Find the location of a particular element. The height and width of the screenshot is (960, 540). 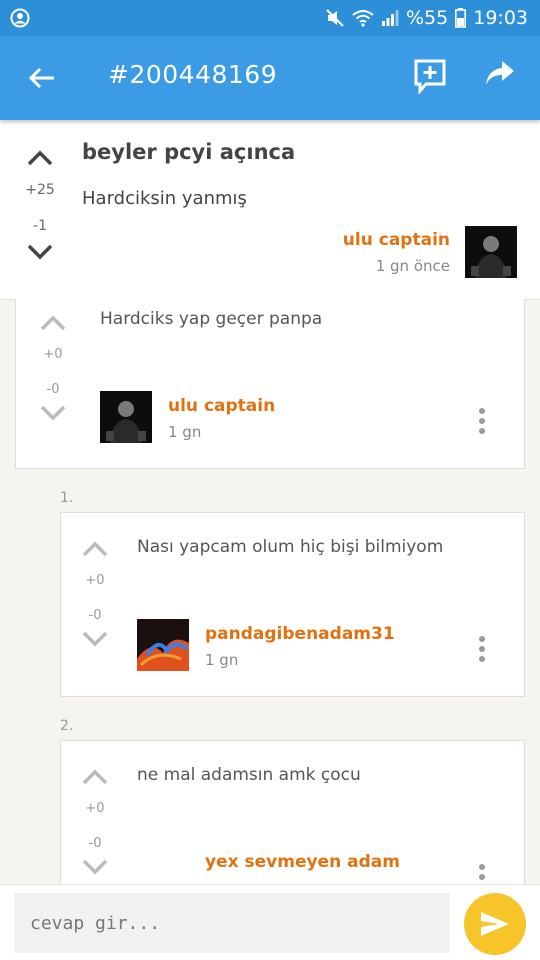

reply-input is located at coordinates (232, 923).